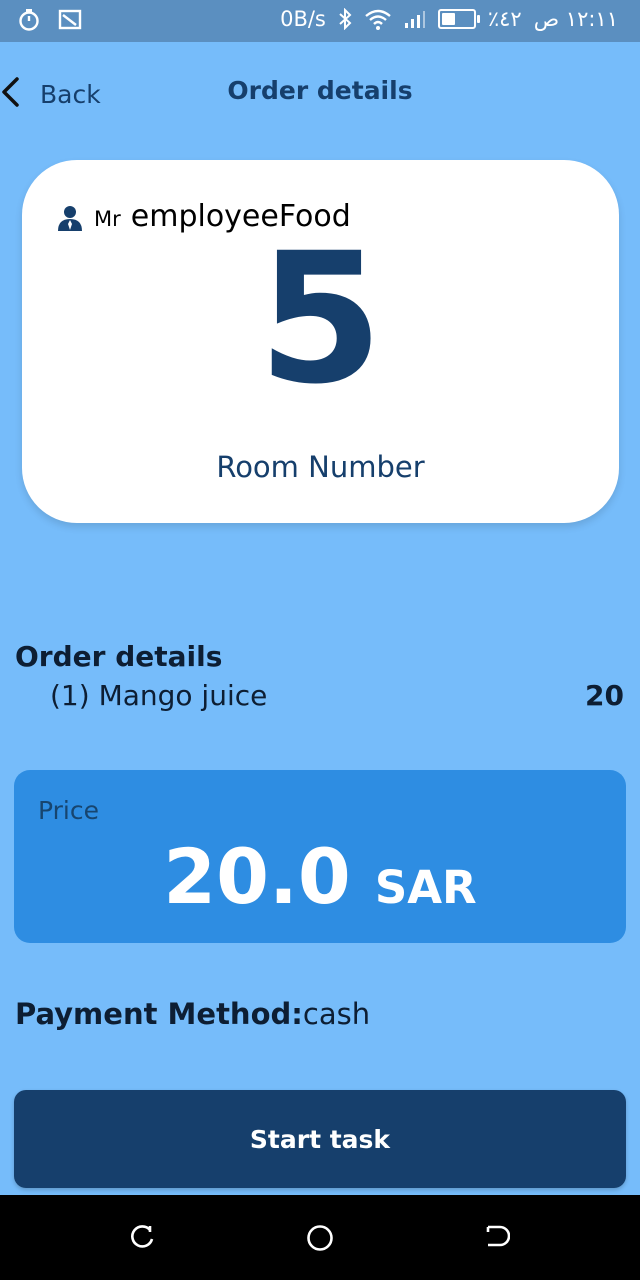 Image resolution: width=640 pixels, height=1280 pixels. What do you see at coordinates (320, 319) in the screenshot?
I see `room-number: 5` at bounding box center [320, 319].